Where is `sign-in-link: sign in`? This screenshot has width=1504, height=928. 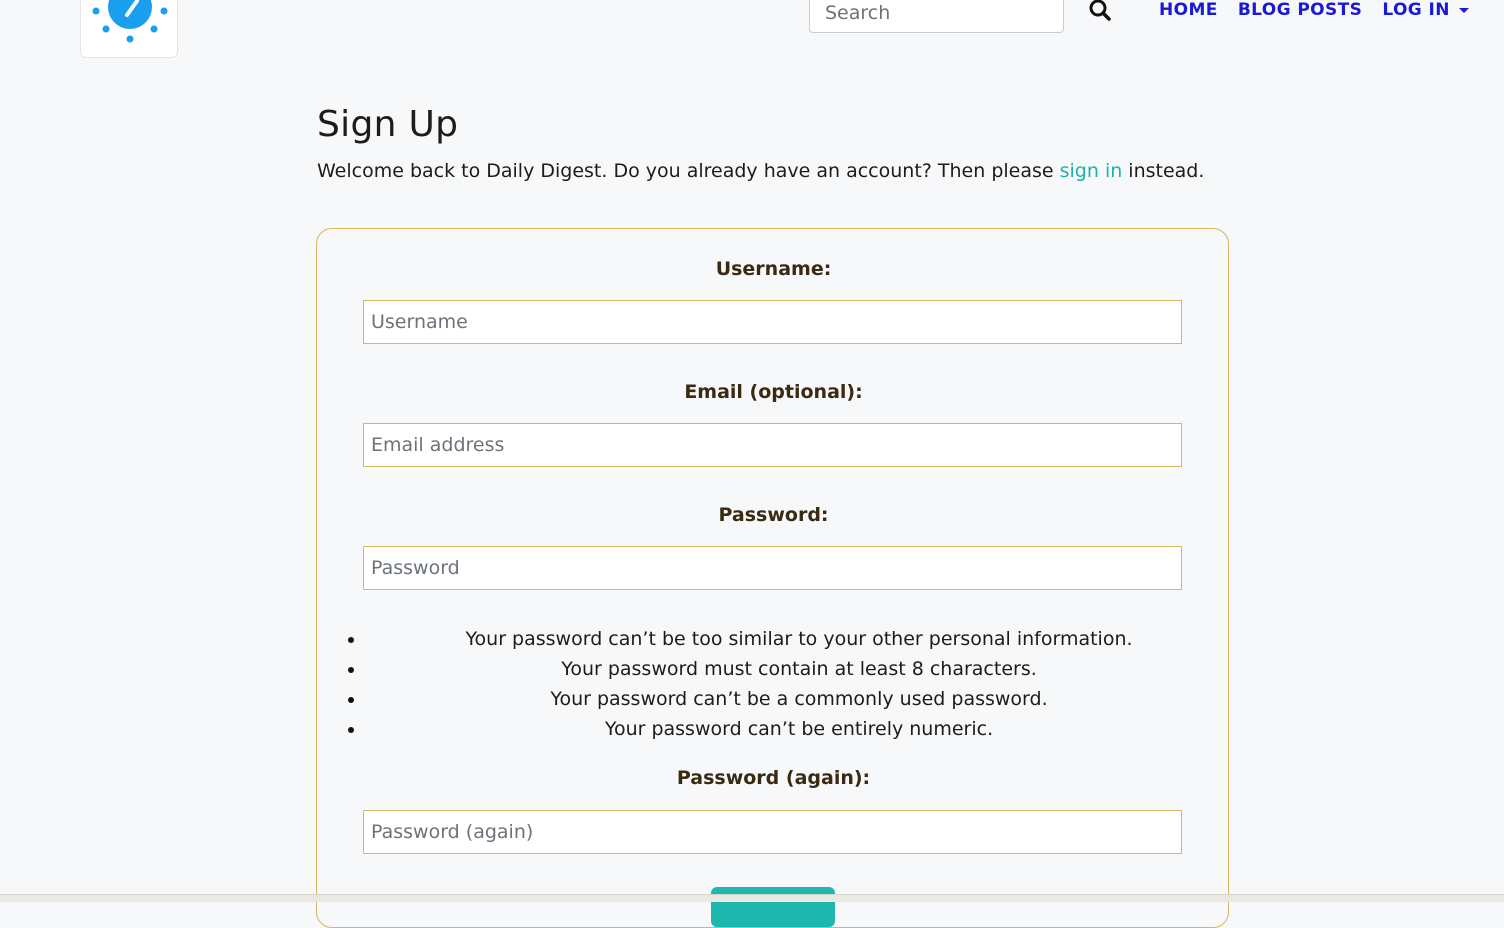
sign-in-link: sign in is located at coordinates (1091, 171).